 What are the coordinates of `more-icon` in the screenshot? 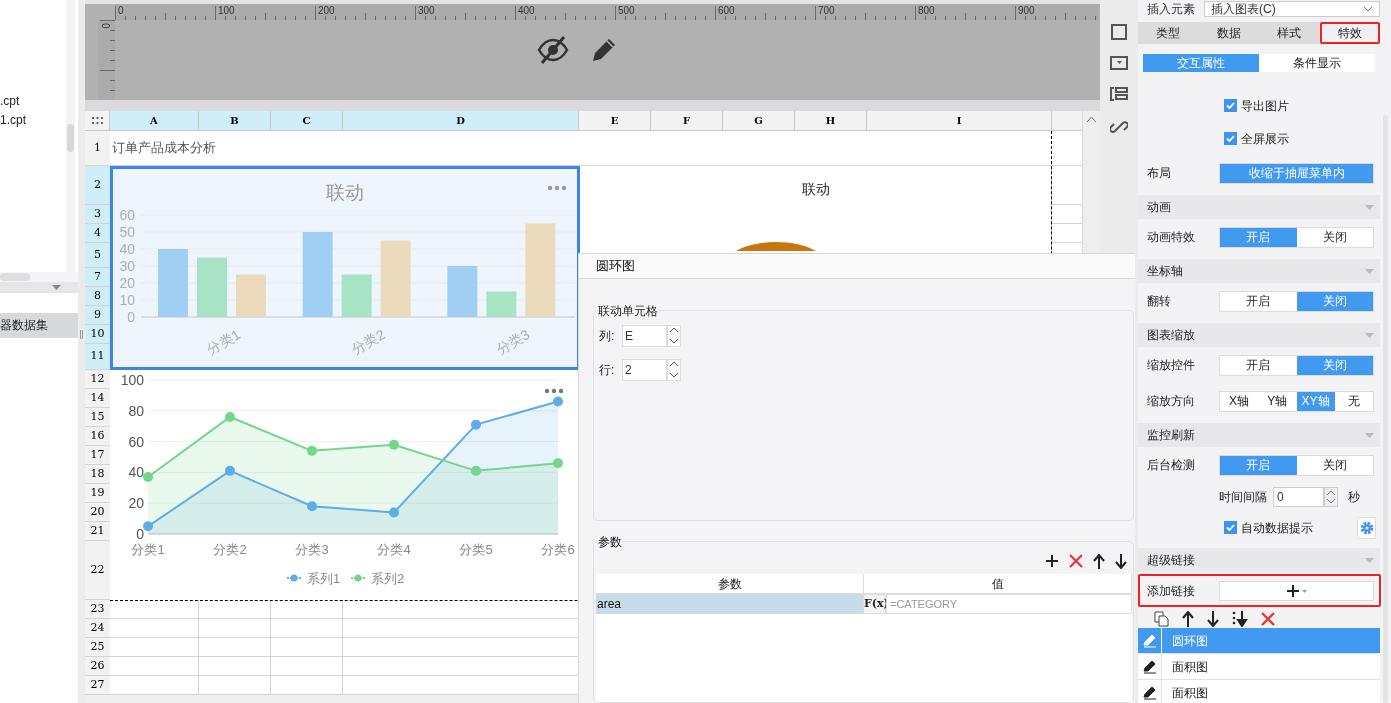 It's located at (554, 391).